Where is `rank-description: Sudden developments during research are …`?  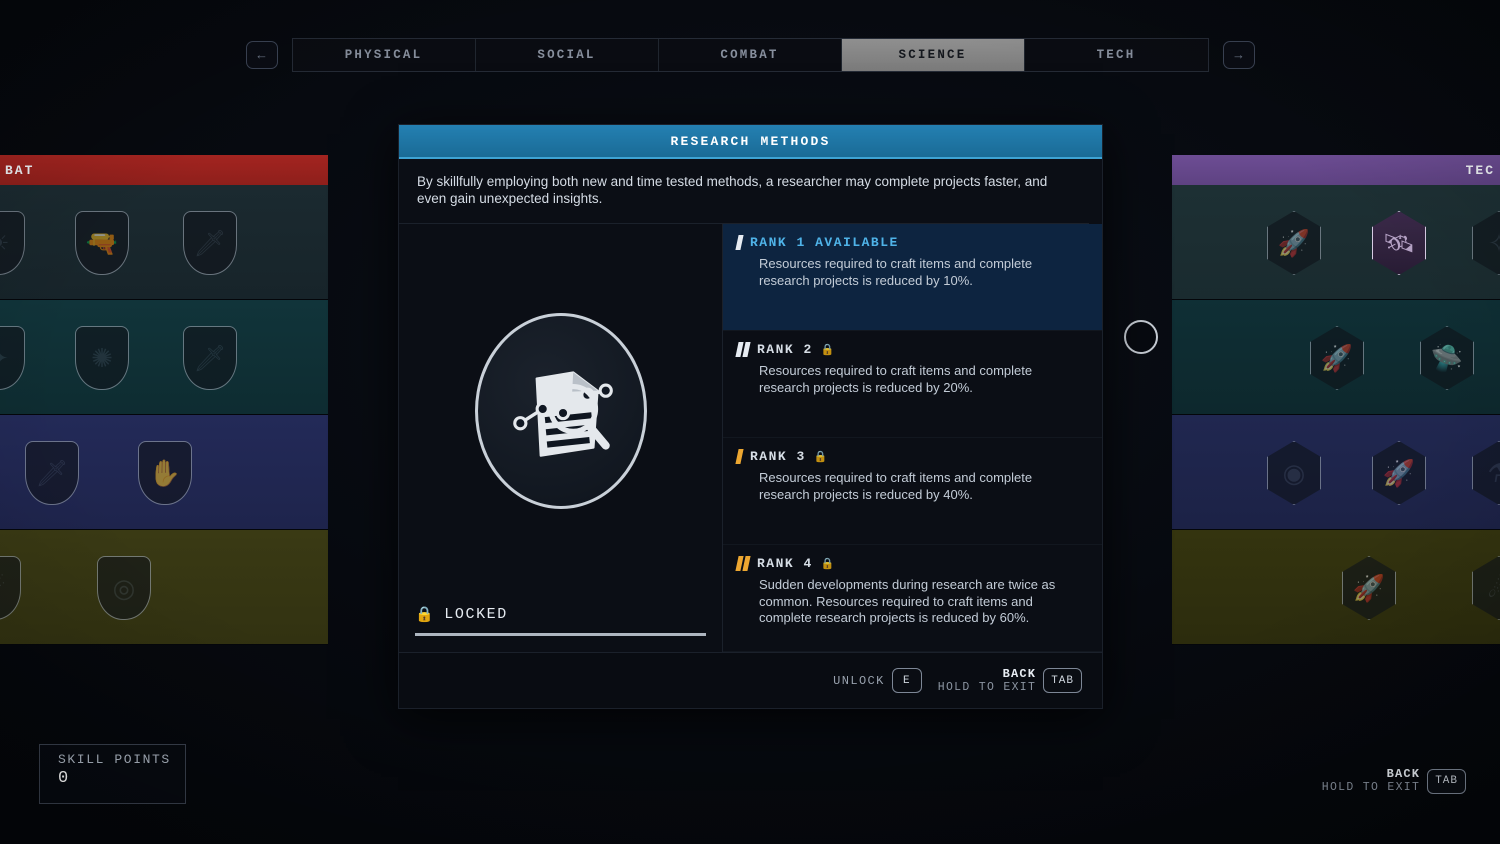 rank-description: Sudden developments during research are … is located at coordinates (907, 601).